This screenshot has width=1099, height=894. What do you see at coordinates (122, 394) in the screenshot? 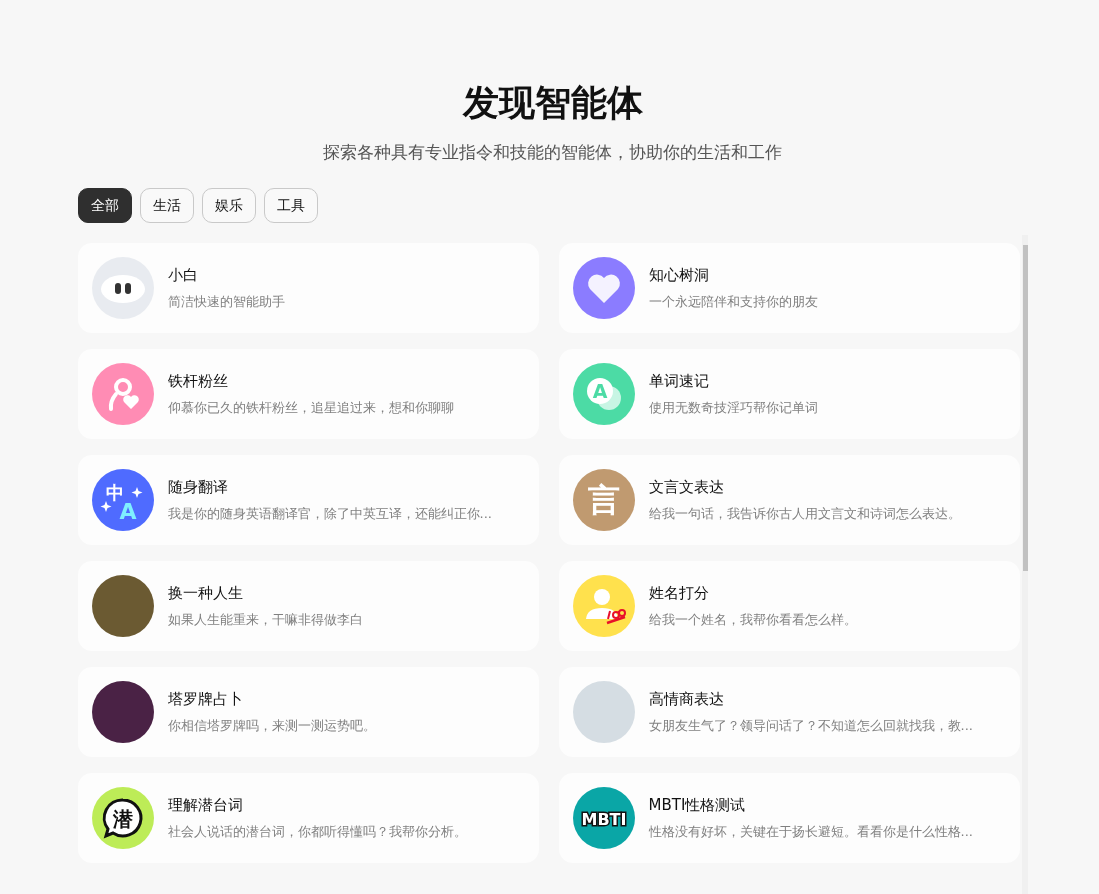
I see `person-heart-avatar-icon` at bounding box center [122, 394].